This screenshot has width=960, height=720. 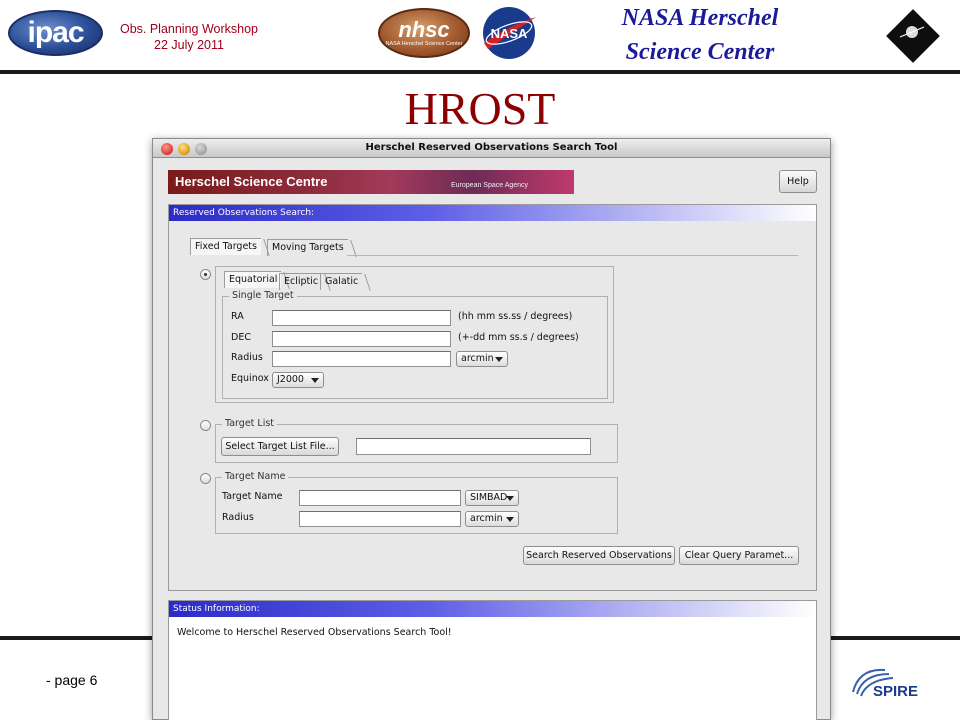 I want to click on target-radius-unit-select: arcmin, so click(x=492, y=519).